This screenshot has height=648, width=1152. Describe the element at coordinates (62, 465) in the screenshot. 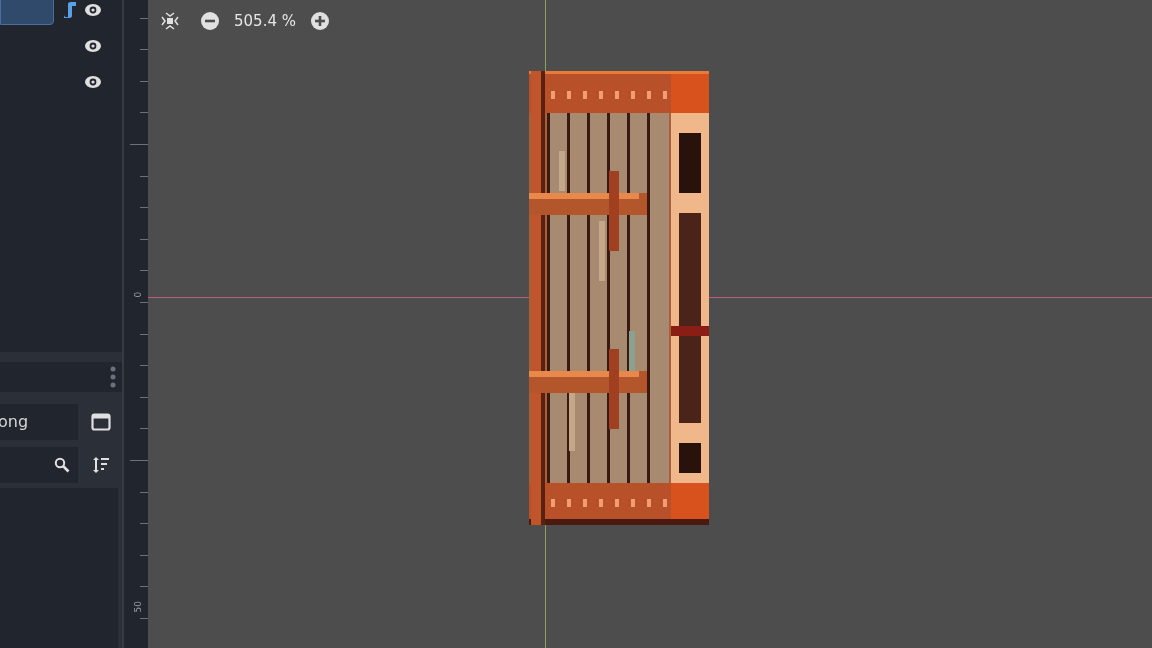

I see `search-icon` at that location.